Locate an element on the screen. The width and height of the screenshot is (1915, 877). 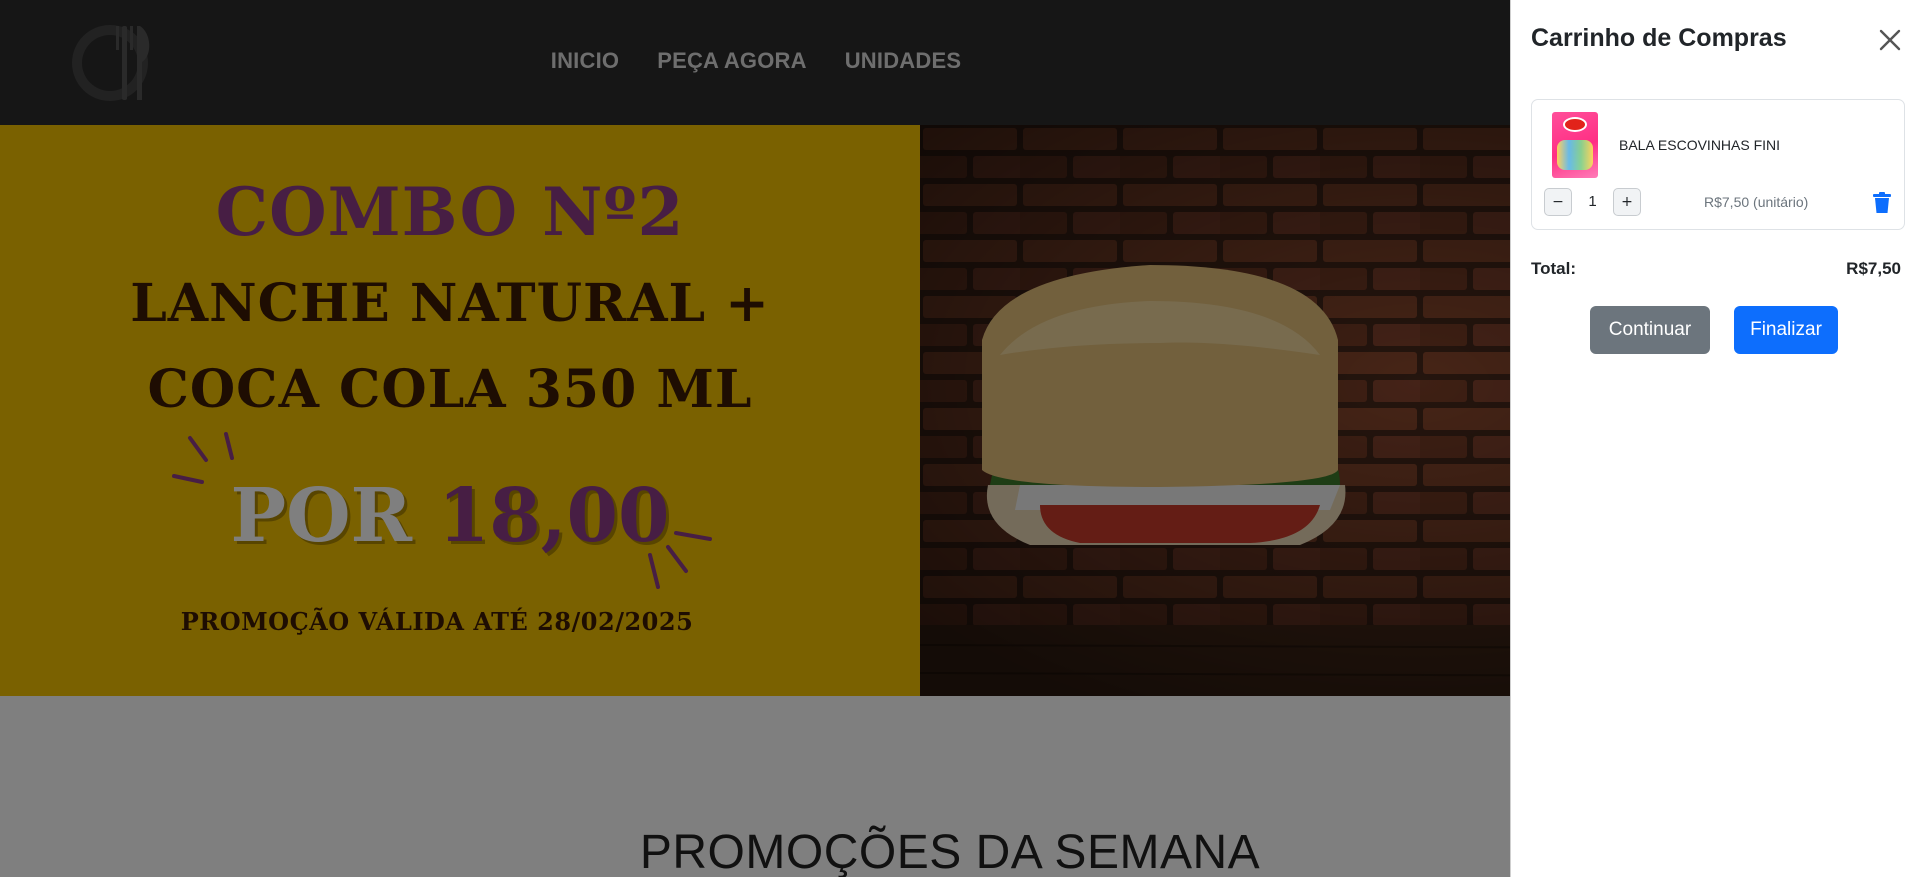
total-label: Total: is located at coordinates (1554, 268).